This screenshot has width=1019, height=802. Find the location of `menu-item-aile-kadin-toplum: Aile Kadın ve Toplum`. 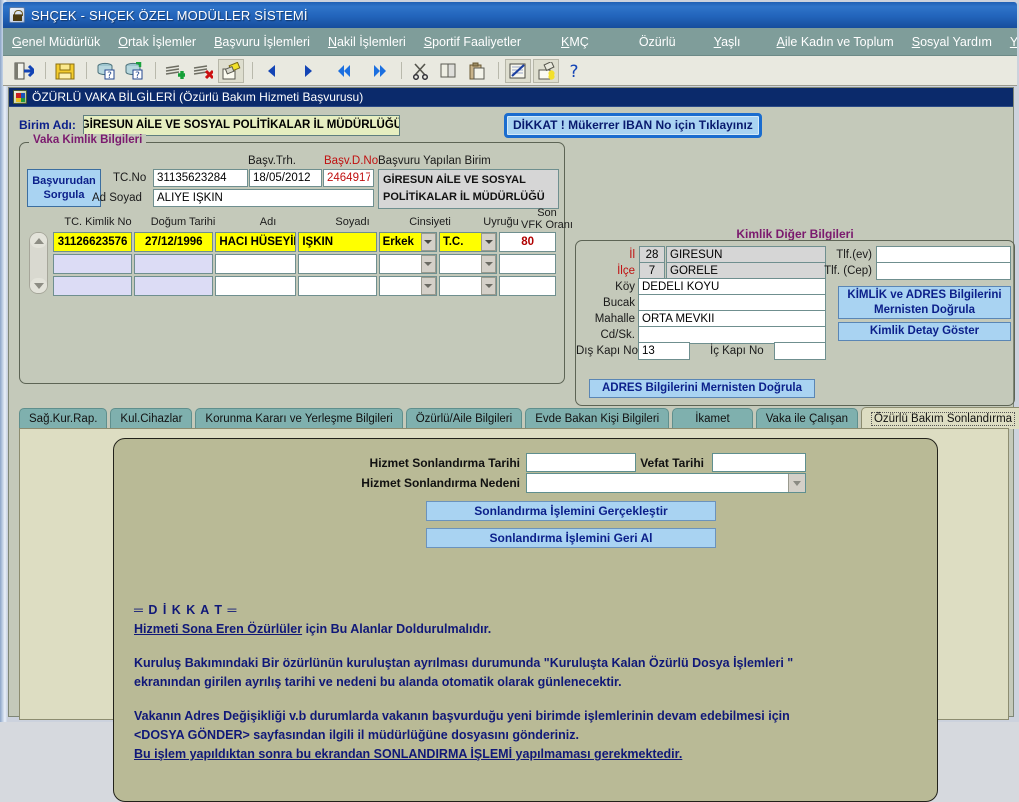

menu-item-aile-kadin-toplum: Aile Kadın ve Toplum is located at coordinates (835, 41).